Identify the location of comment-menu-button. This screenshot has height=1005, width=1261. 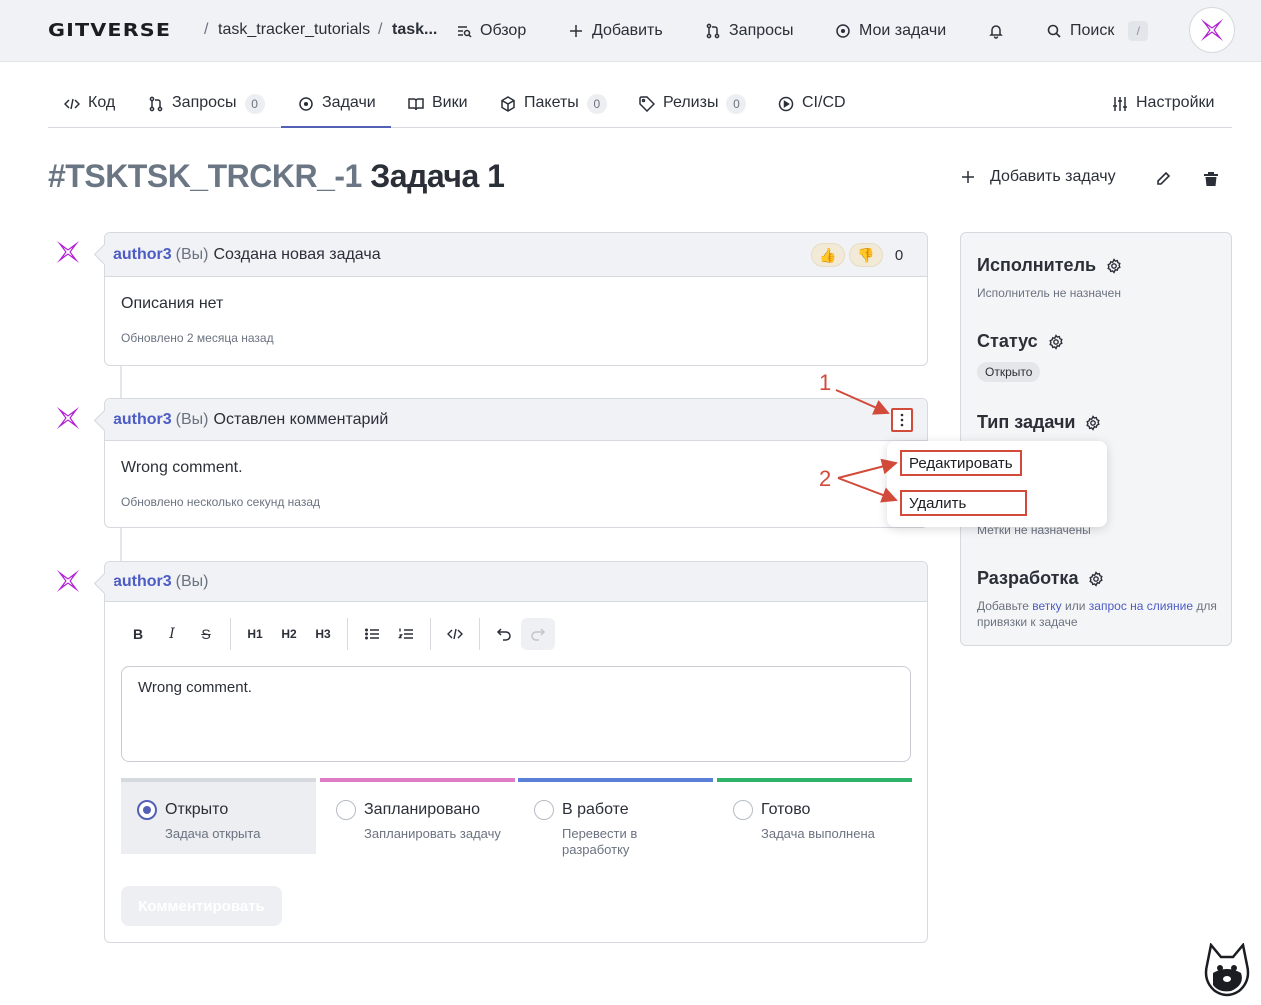
(902, 420).